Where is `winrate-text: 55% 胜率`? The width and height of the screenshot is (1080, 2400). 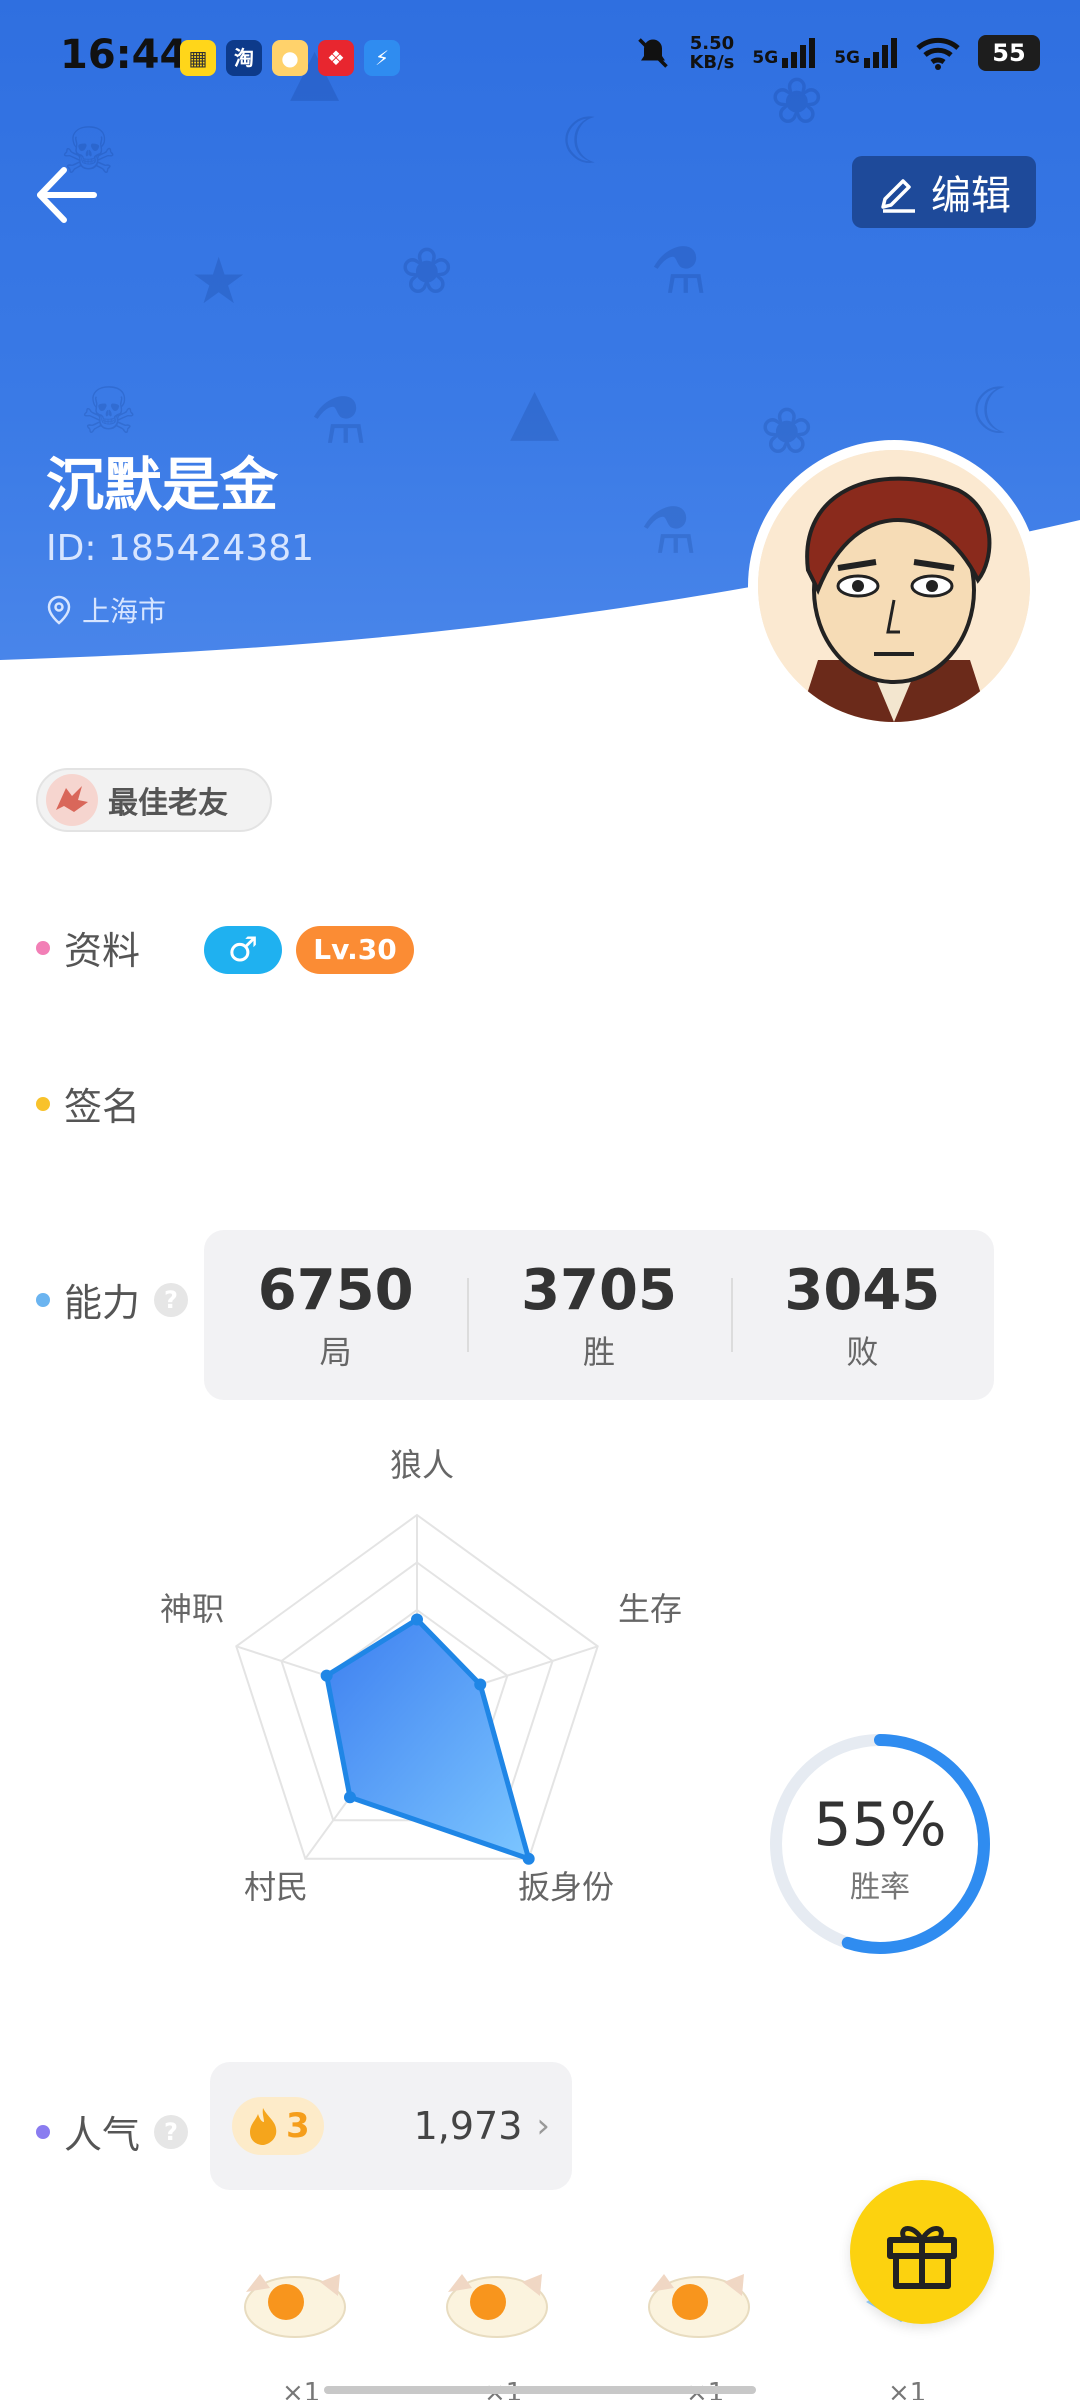
winrate-text: 55% 胜率 is located at coordinates (880, 1848).